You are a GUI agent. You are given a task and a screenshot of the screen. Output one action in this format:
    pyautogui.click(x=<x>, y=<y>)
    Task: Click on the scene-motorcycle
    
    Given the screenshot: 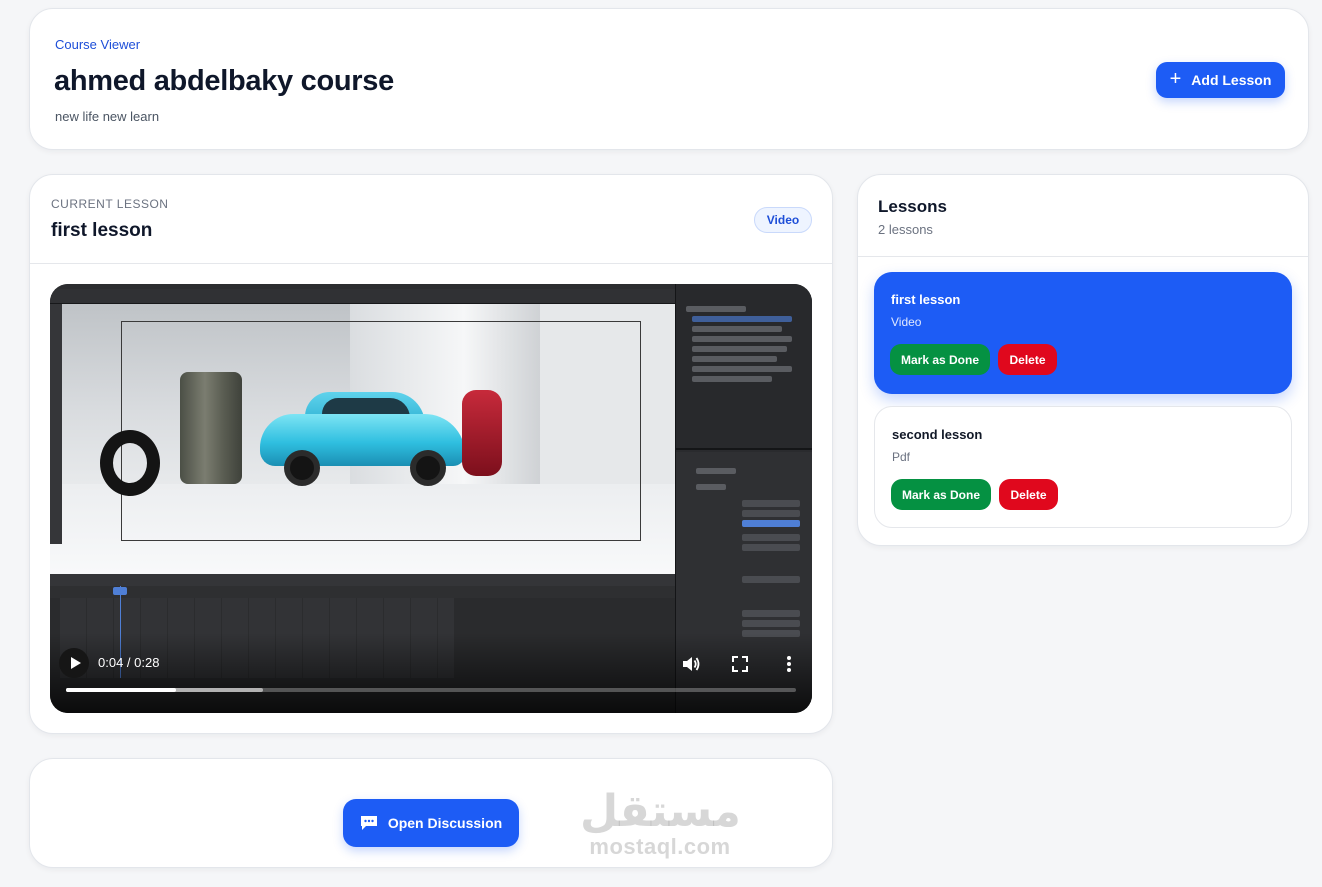 What is the action you would take?
    pyautogui.click(x=482, y=433)
    